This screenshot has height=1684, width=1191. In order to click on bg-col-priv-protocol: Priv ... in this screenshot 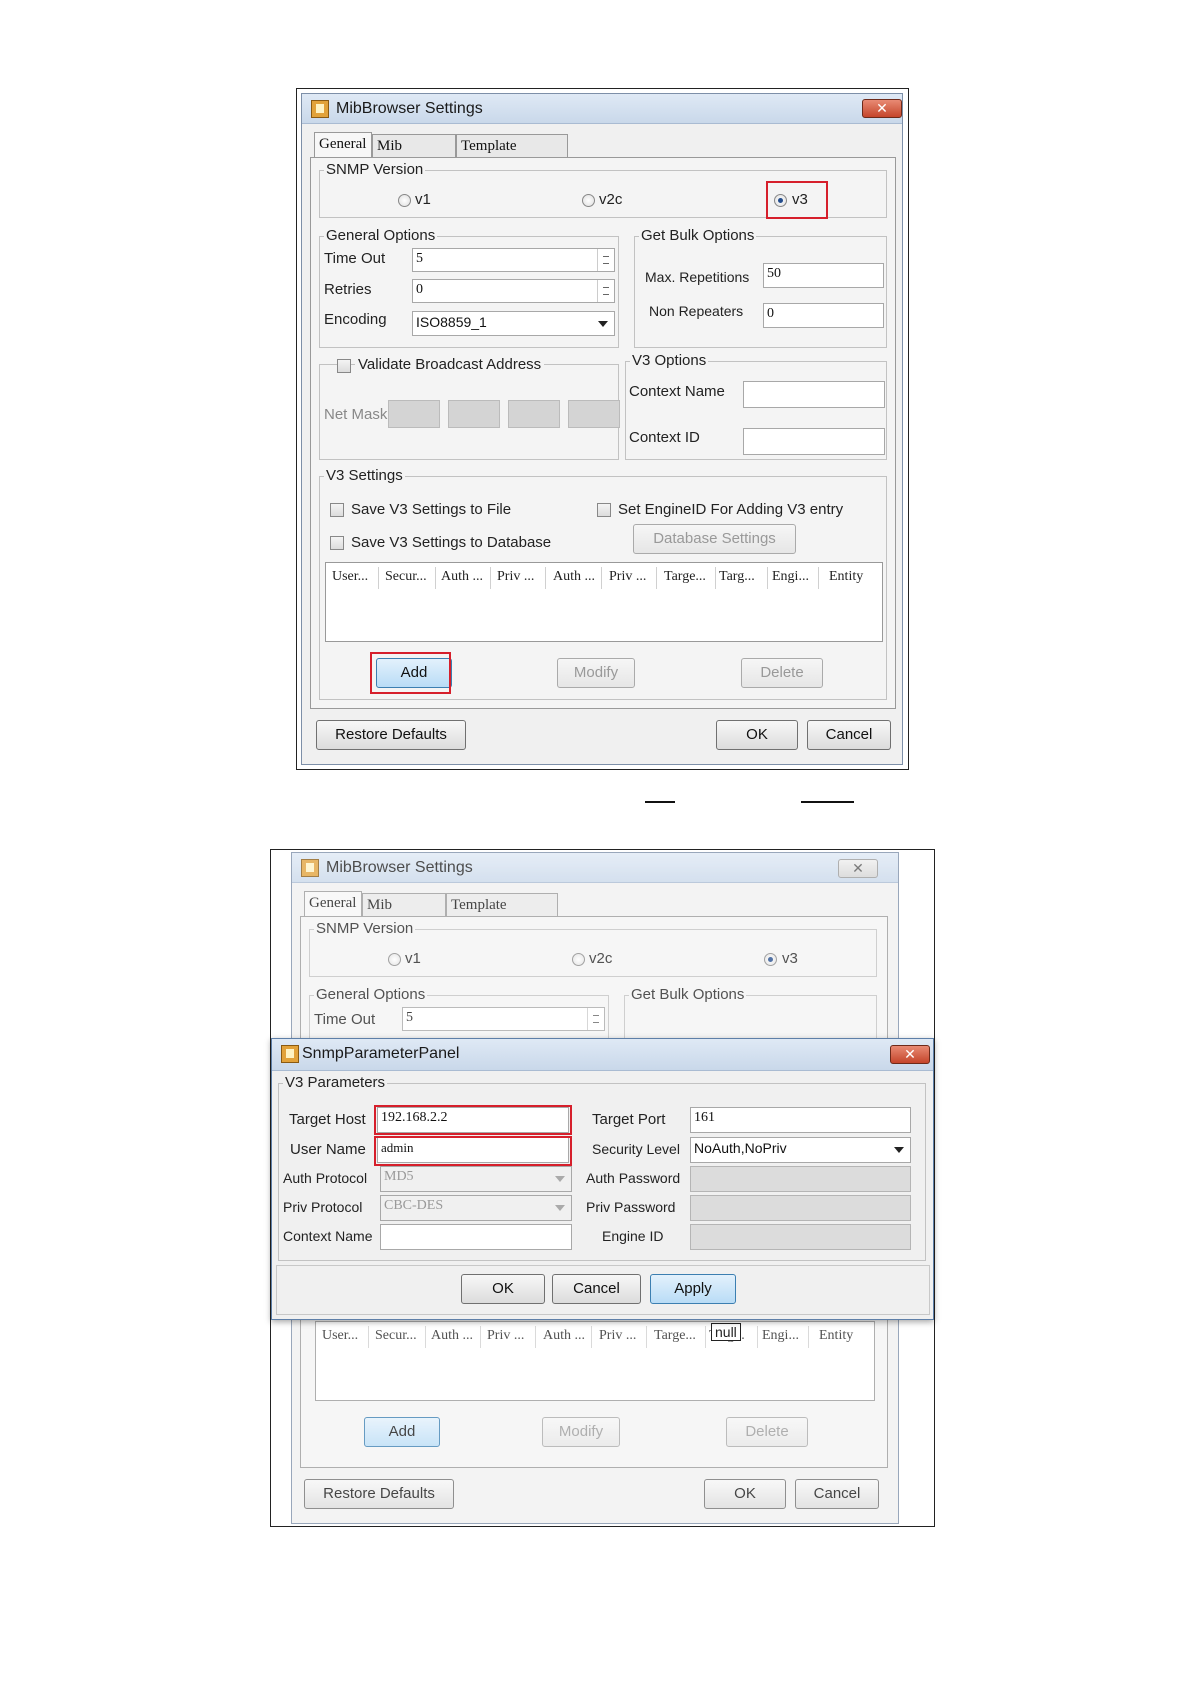, I will do `click(505, 1336)`.